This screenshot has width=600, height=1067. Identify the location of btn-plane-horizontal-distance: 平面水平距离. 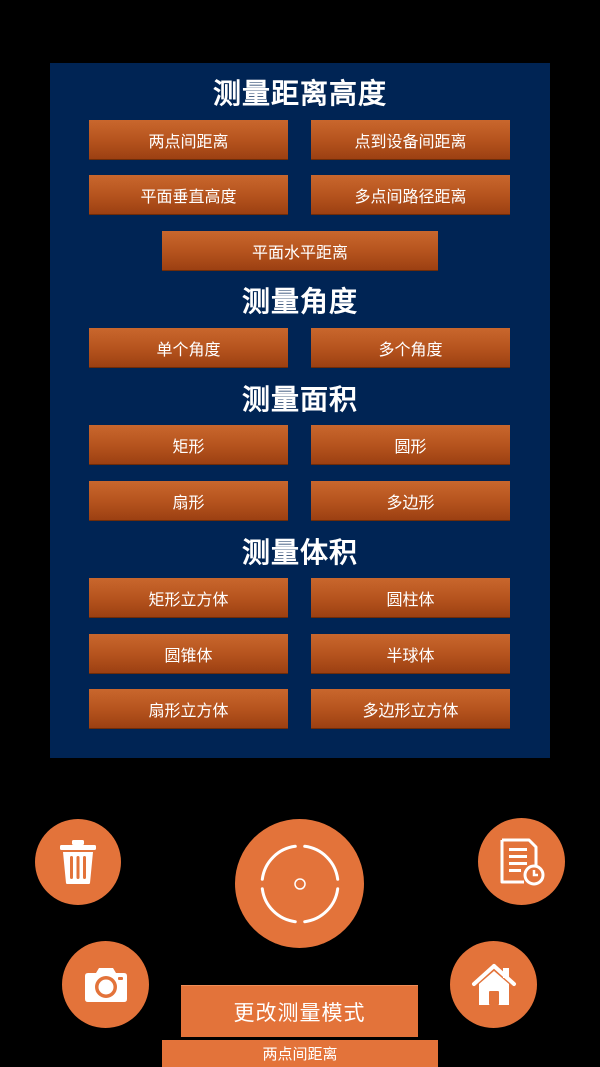
(300, 251).